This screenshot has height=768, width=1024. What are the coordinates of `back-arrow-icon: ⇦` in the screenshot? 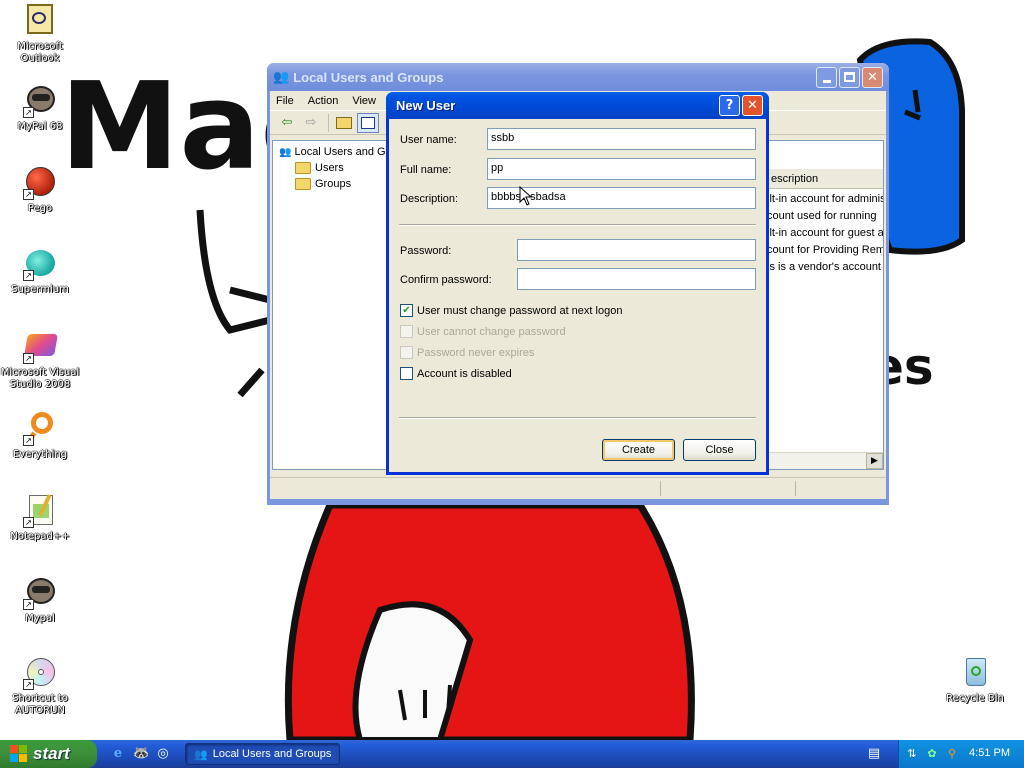 It's located at (287, 123).